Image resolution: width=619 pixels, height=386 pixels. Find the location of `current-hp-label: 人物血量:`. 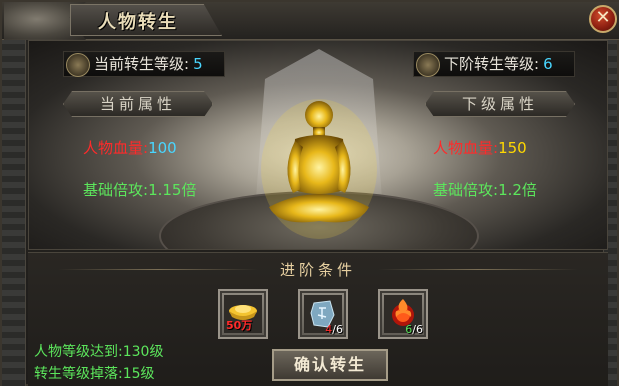

current-hp-label: 人物血量: is located at coordinates (116, 148).